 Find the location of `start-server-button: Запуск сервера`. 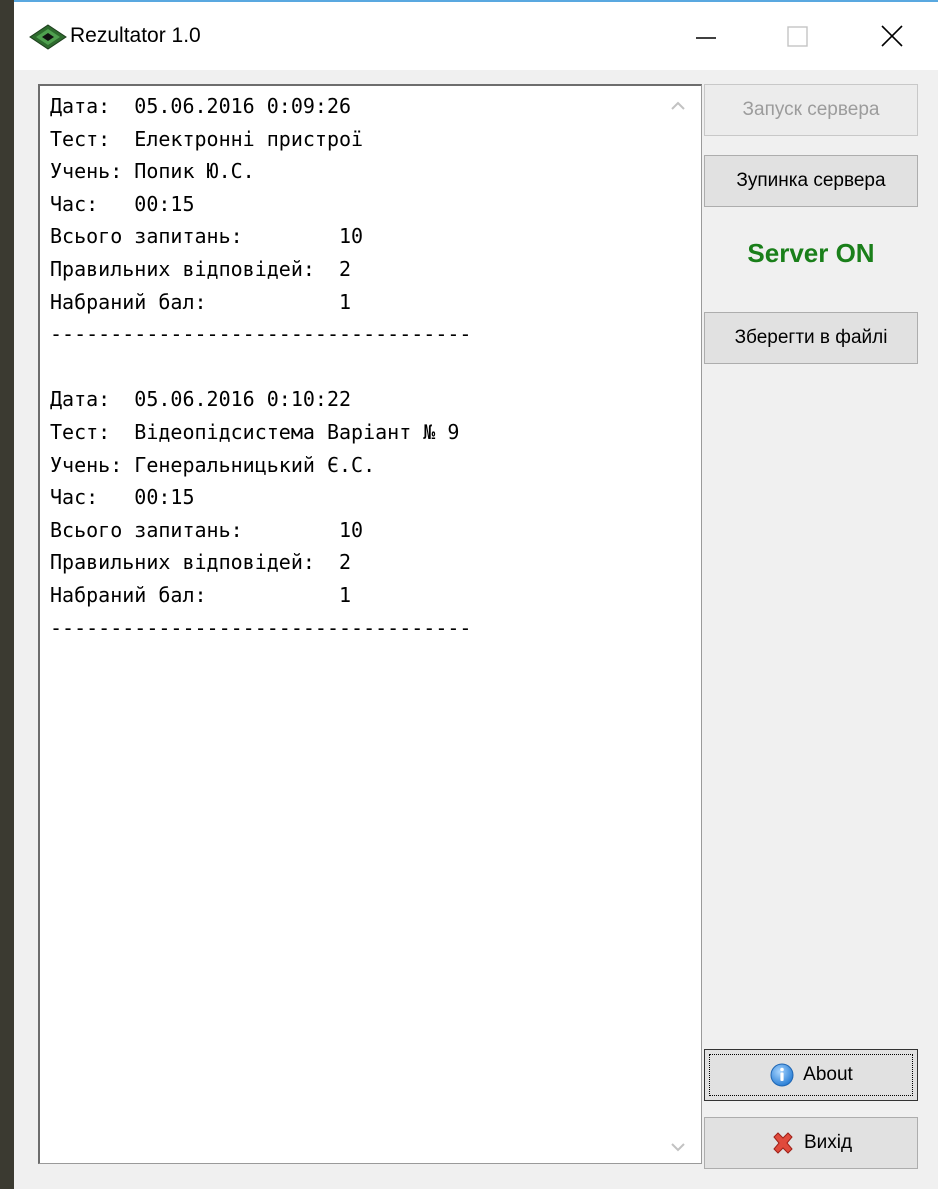

start-server-button: Запуск сервера is located at coordinates (811, 110).